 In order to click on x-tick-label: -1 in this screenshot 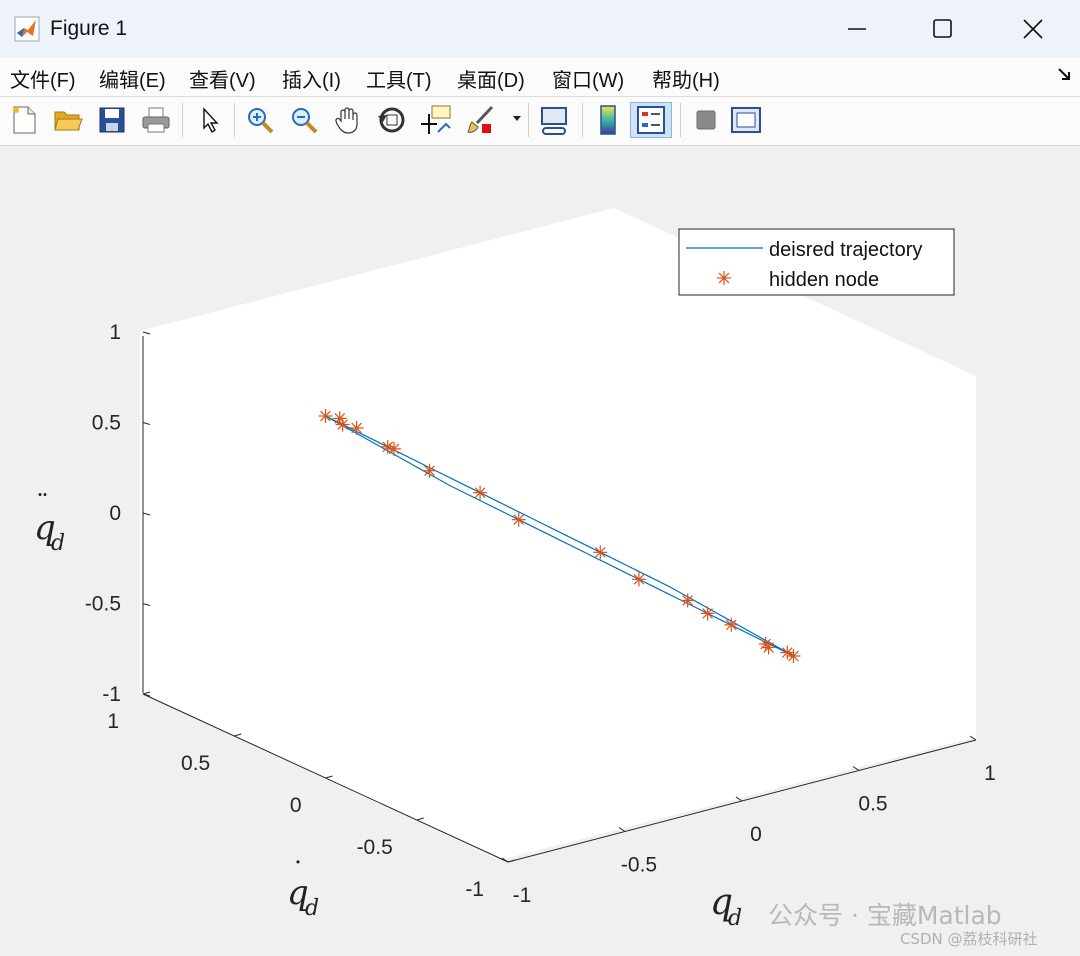, I will do `click(522, 895)`.